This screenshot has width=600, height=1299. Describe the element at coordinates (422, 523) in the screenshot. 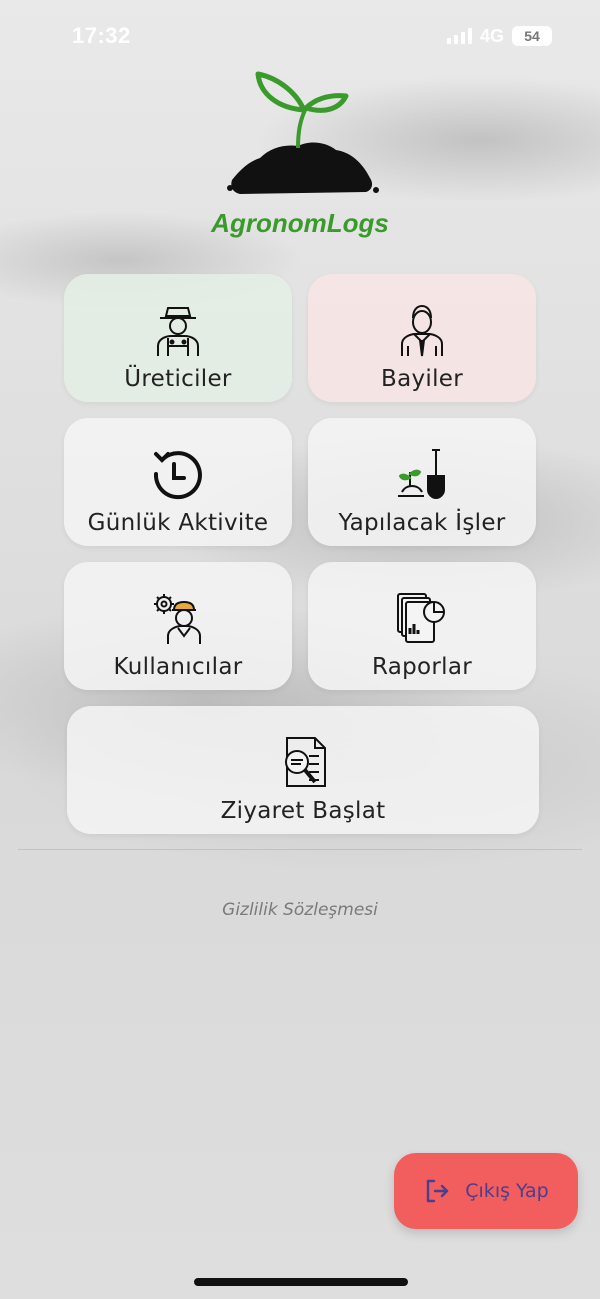

I see `menu-label: Yapılacak İşler` at that location.